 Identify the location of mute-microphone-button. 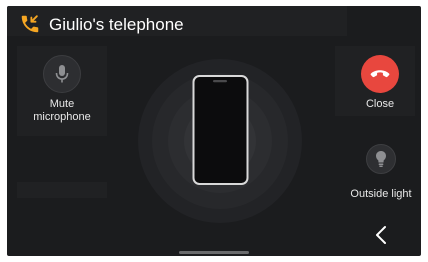
(62, 74).